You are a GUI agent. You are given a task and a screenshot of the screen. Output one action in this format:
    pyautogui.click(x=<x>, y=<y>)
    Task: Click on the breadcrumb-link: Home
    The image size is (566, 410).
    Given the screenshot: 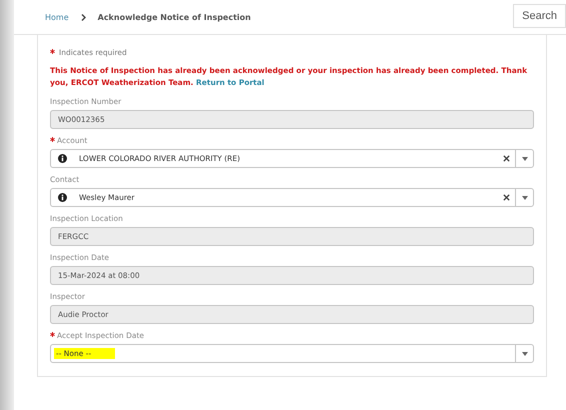 What is the action you would take?
    pyautogui.click(x=57, y=17)
    